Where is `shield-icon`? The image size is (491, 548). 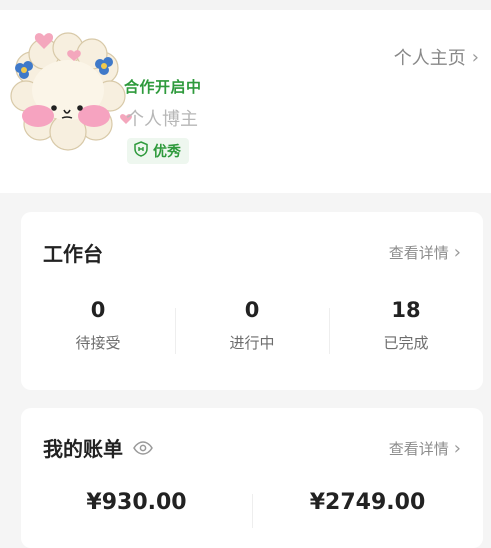 shield-icon is located at coordinates (141, 151).